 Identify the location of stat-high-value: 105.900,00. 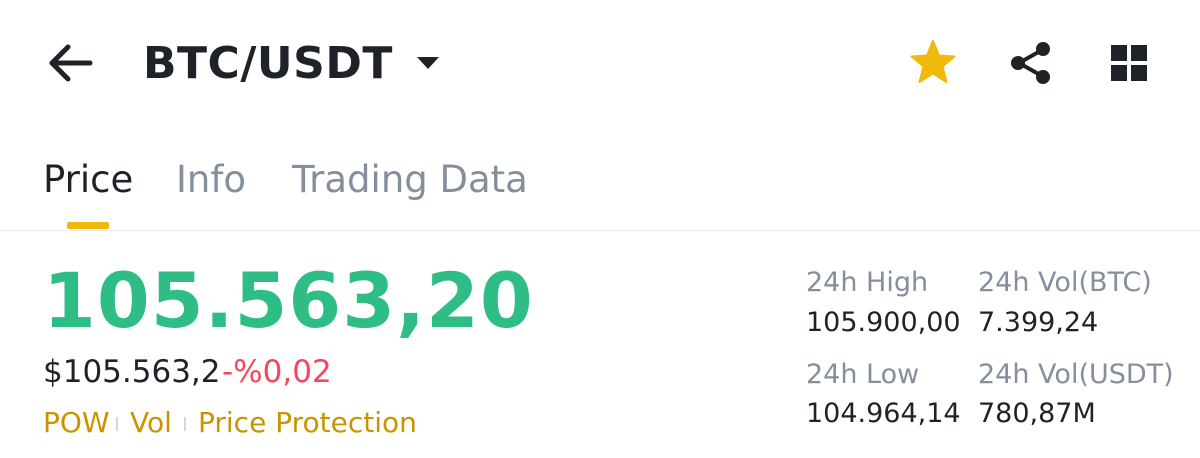
(883, 322).